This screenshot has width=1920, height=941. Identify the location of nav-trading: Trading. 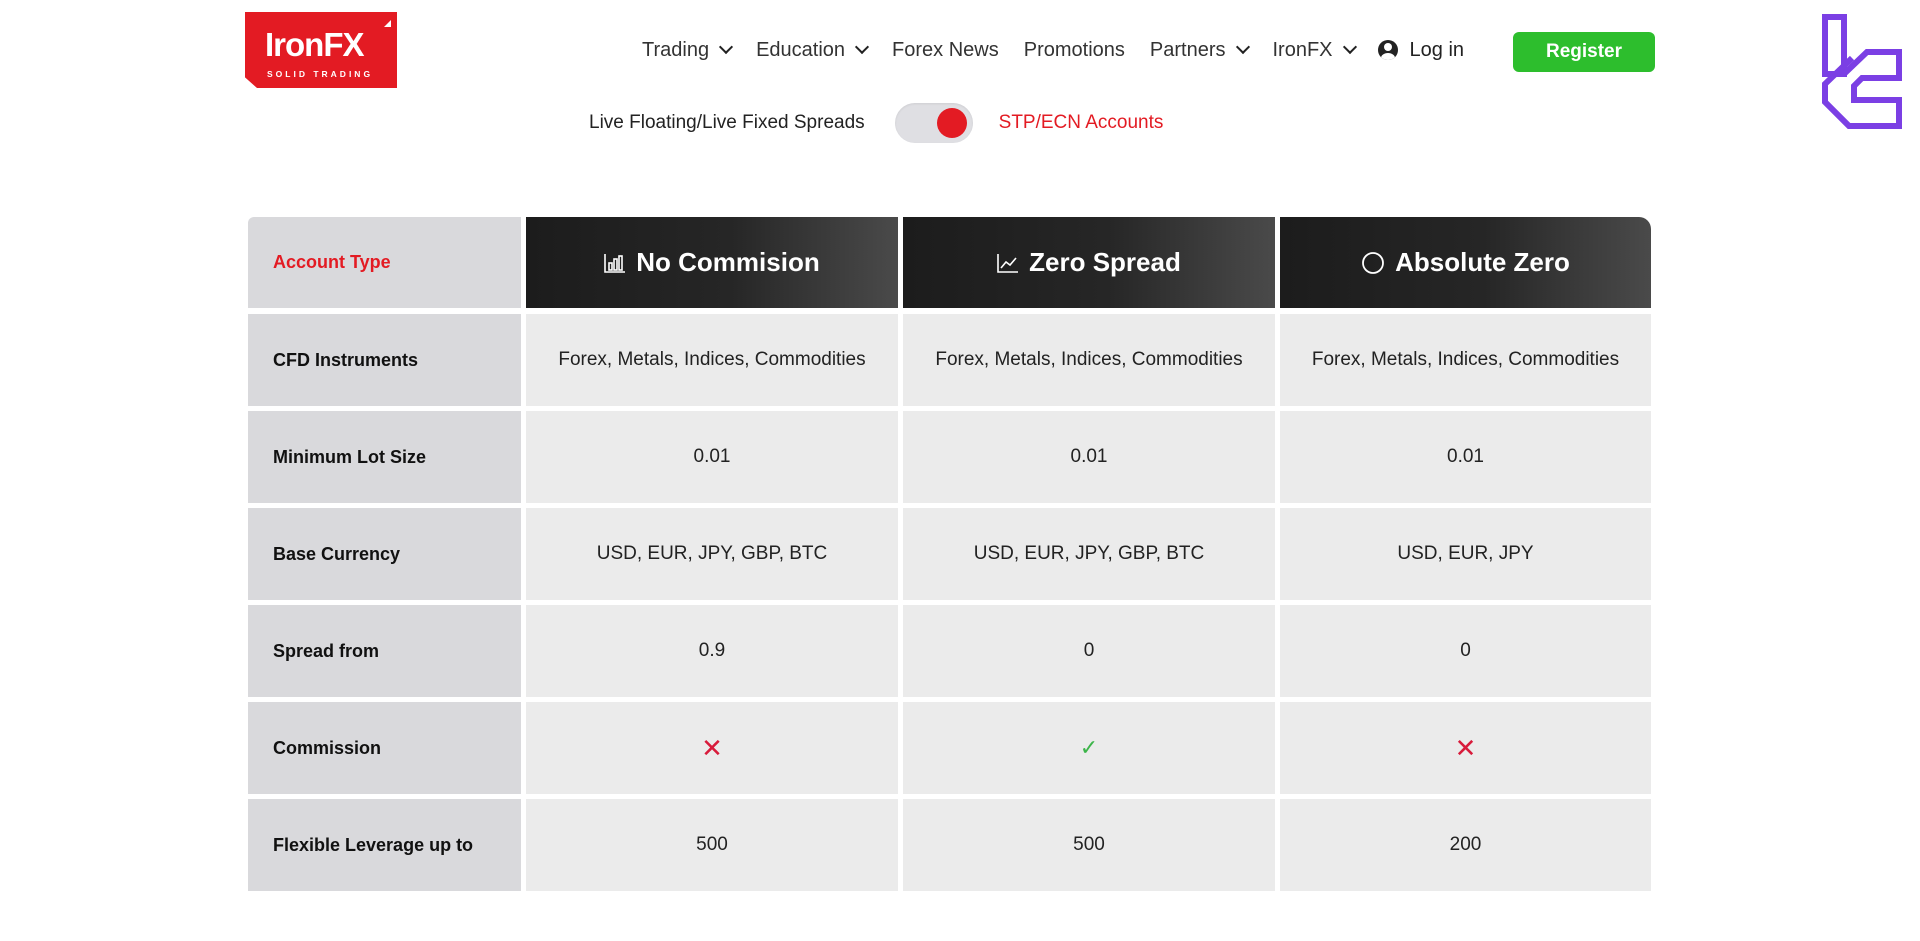
(688, 50).